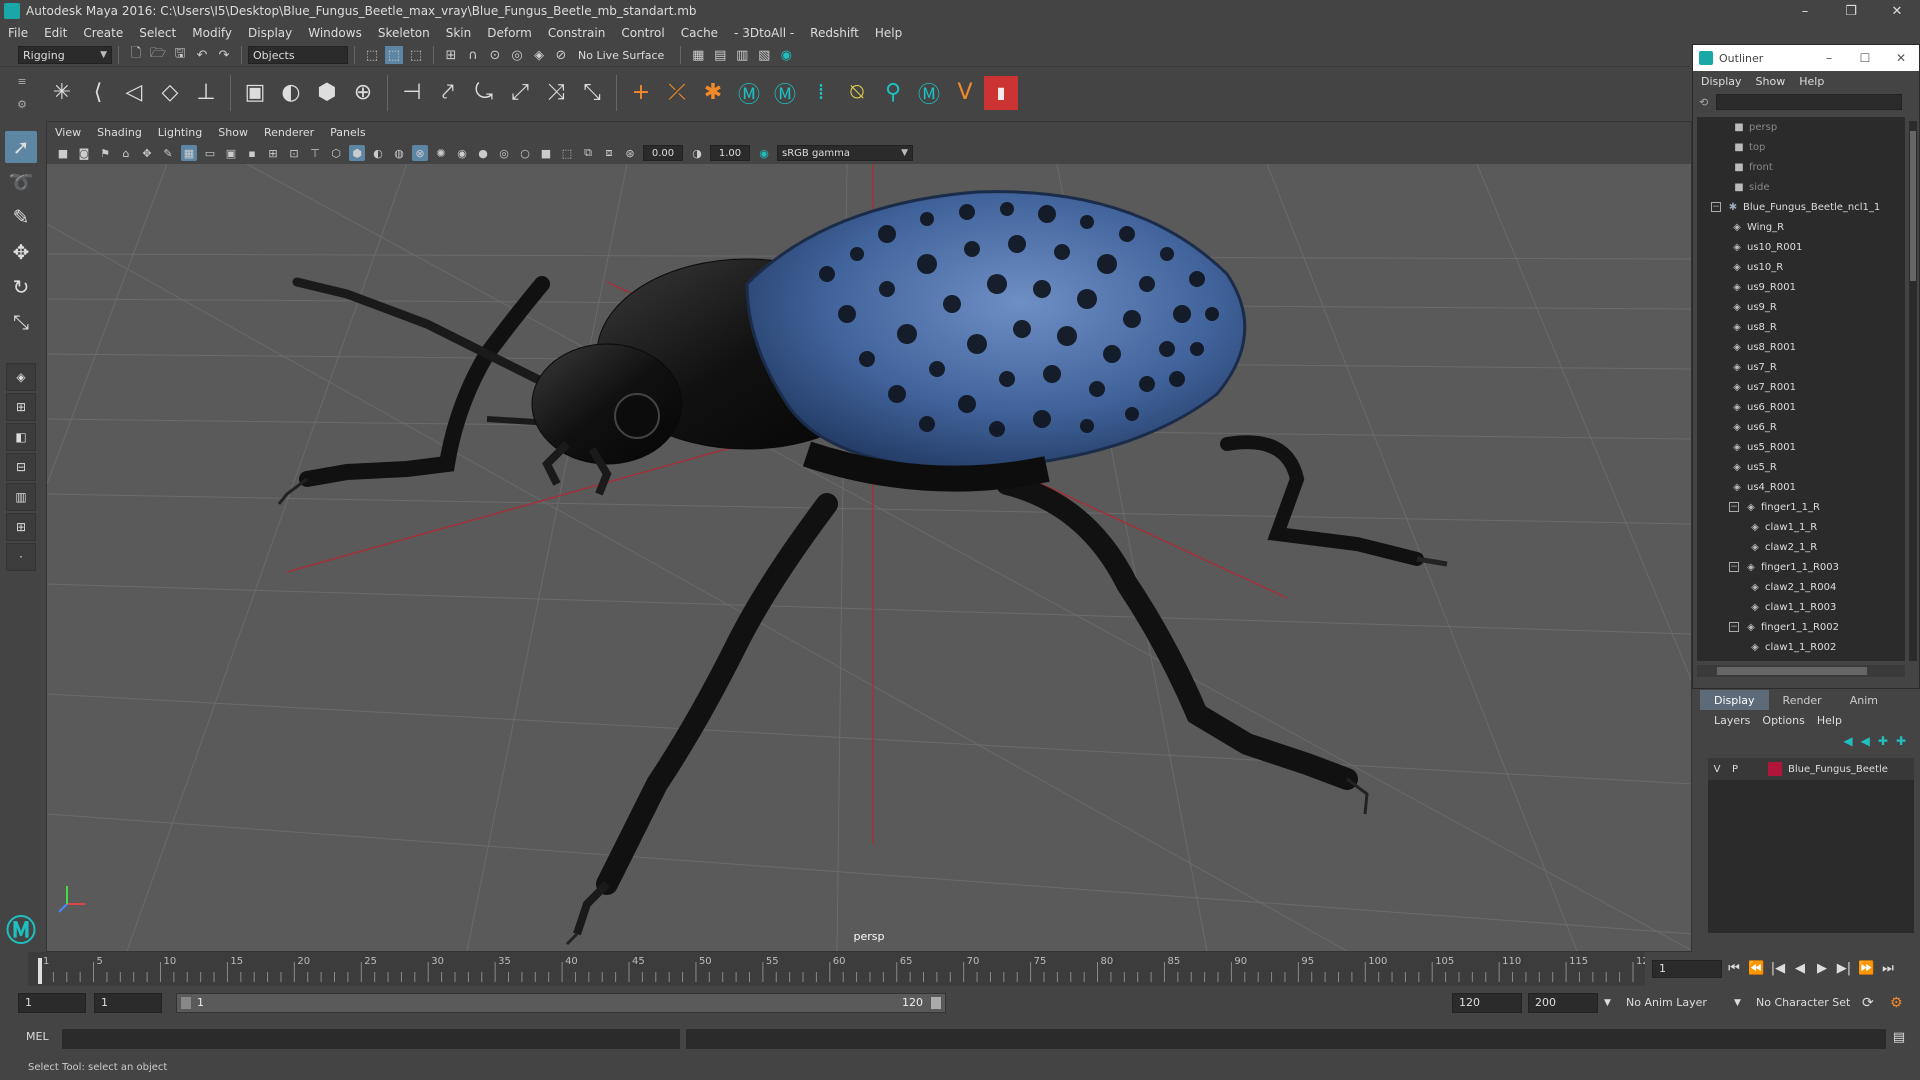 This screenshot has height=1080, width=1920. What do you see at coordinates (520, 93) in the screenshot?
I see `scale-constraint-icon: ⤢` at bounding box center [520, 93].